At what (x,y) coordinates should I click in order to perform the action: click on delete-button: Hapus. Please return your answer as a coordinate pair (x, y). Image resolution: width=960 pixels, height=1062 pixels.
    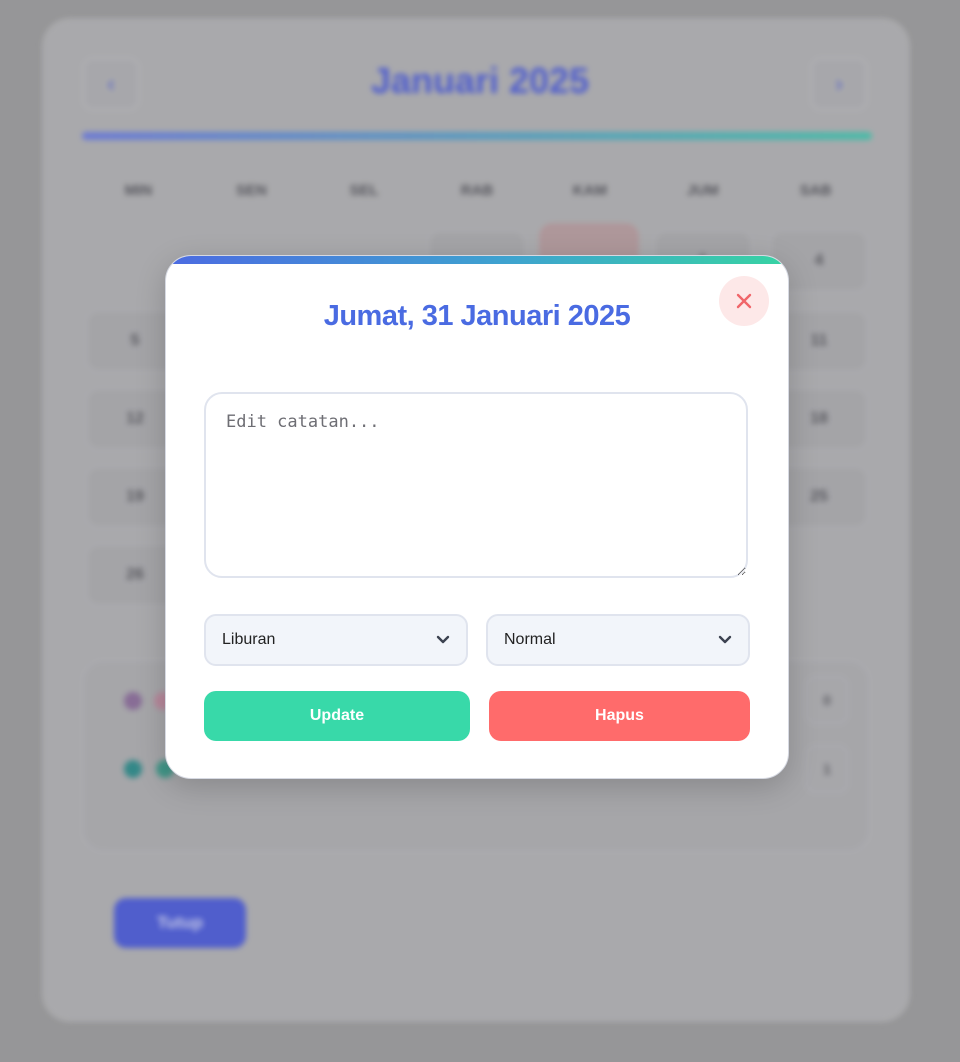
    Looking at the image, I should click on (619, 716).